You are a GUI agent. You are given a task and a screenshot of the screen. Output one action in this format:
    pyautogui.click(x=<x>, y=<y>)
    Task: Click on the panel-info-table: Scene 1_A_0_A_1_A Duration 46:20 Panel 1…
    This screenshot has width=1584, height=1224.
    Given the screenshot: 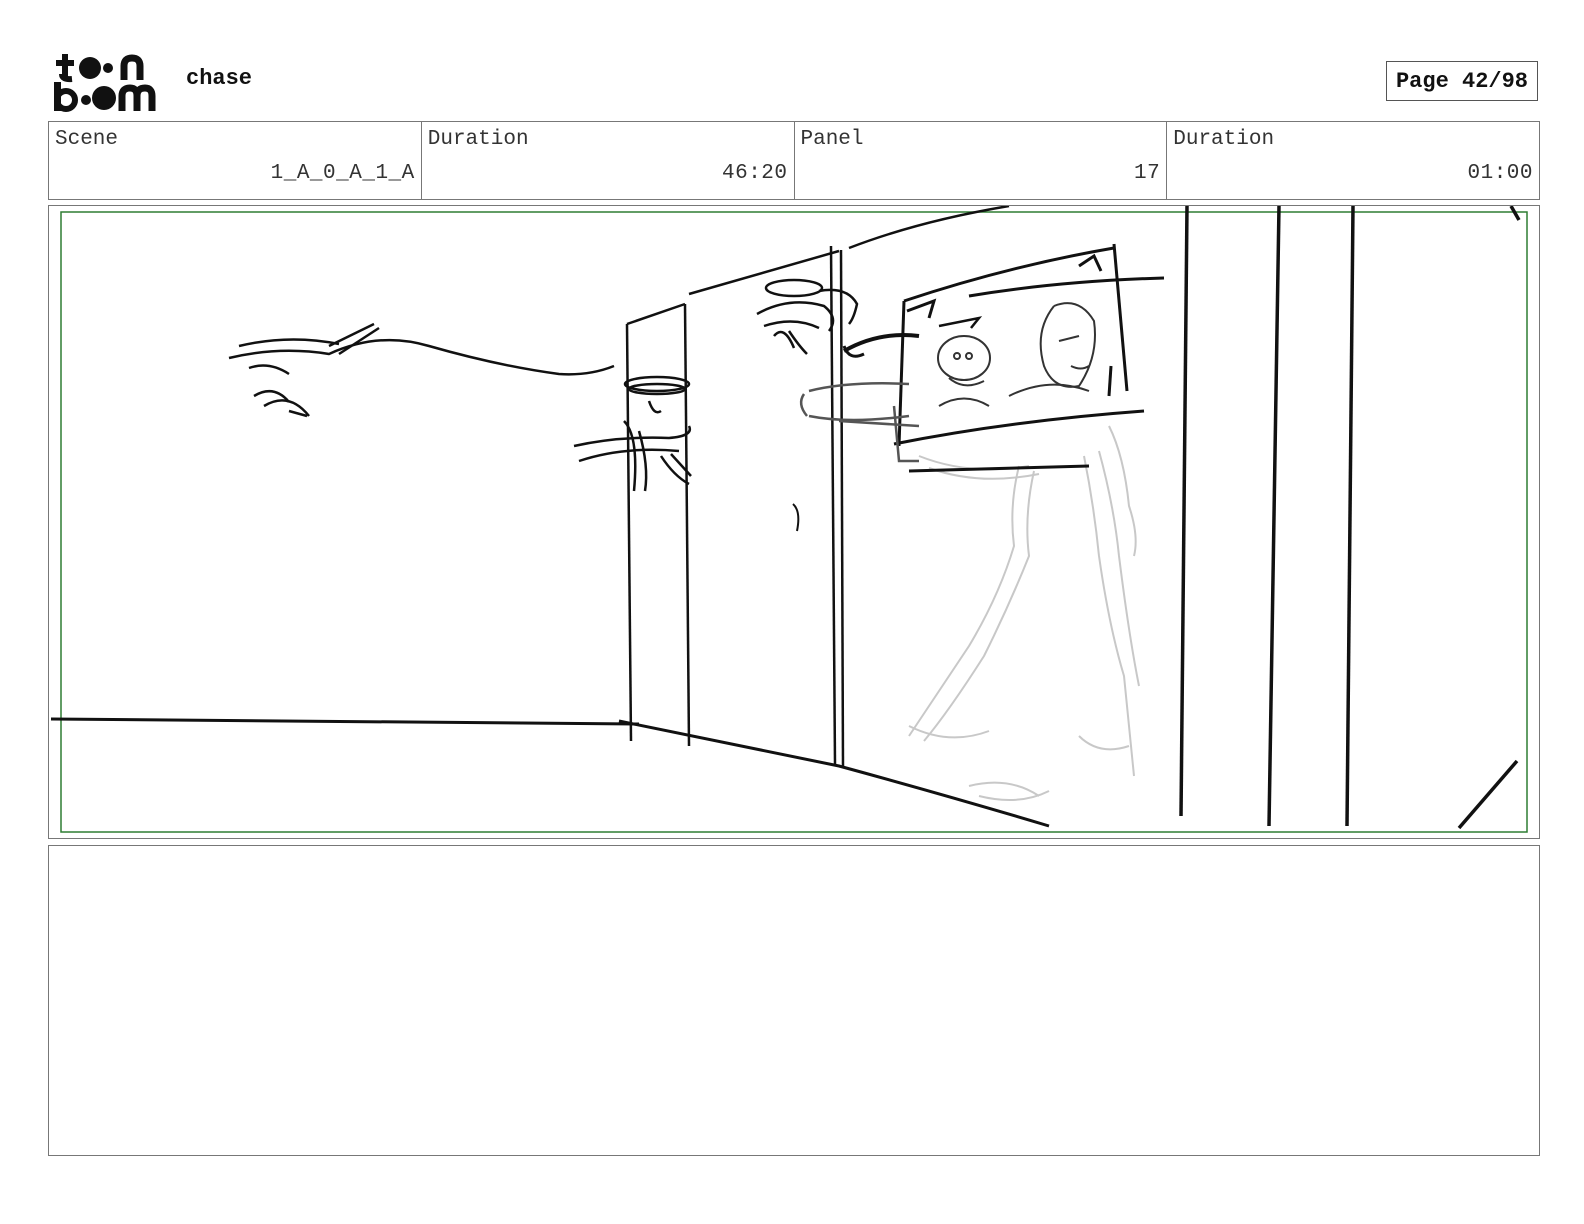 What is the action you would take?
    pyautogui.click(x=794, y=160)
    